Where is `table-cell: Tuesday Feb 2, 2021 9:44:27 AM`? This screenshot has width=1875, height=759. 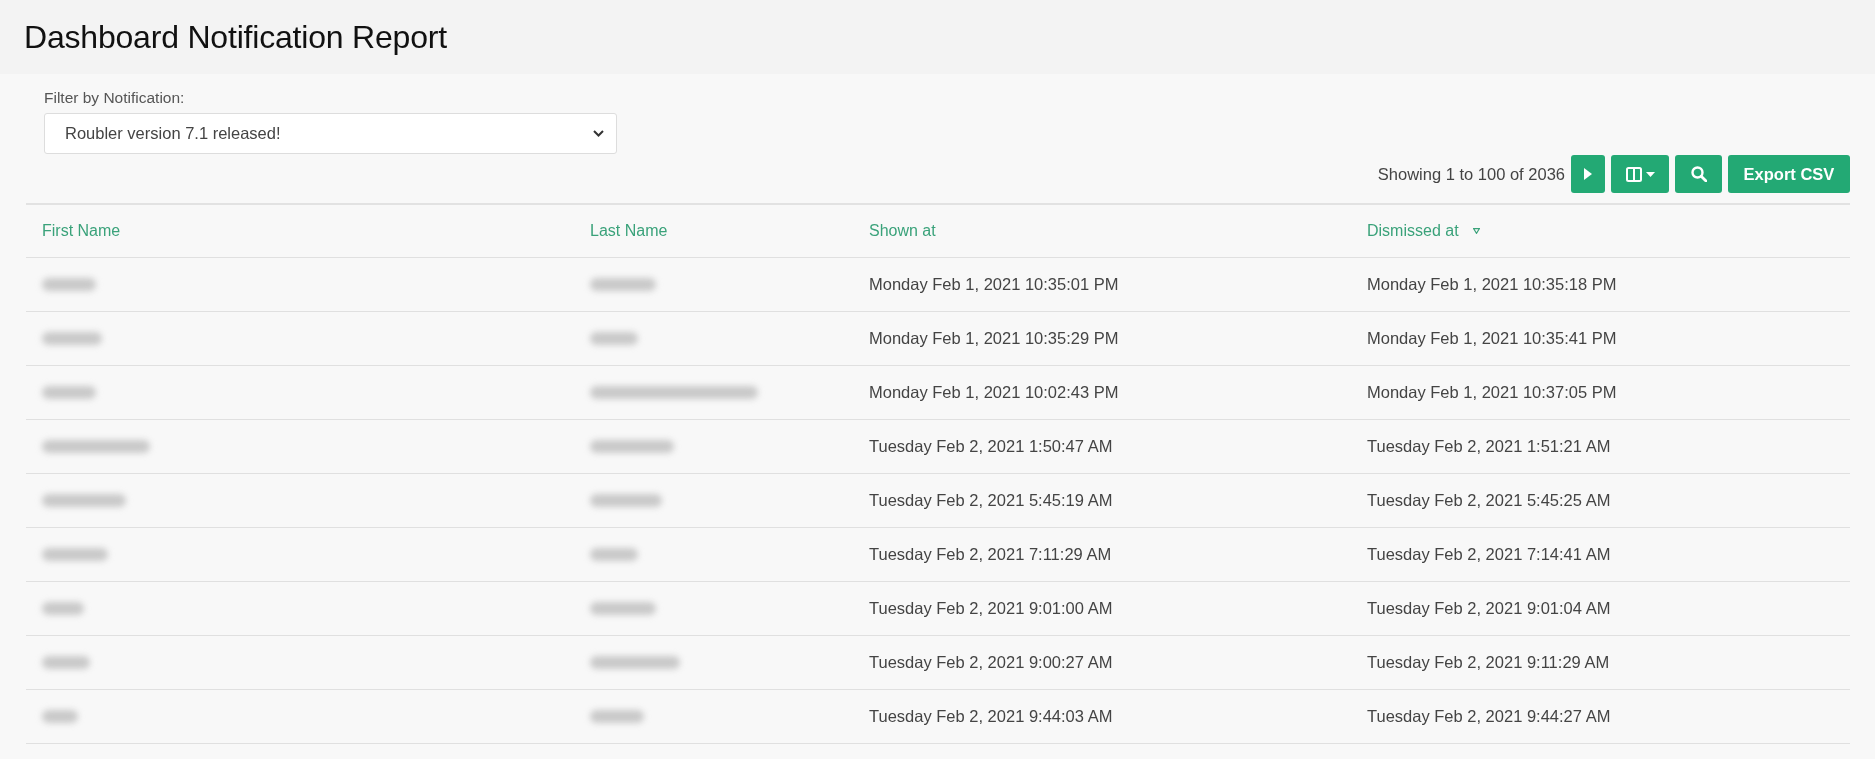 table-cell: Tuesday Feb 2, 2021 9:44:27 AM is located at coordinates (1489, 716).